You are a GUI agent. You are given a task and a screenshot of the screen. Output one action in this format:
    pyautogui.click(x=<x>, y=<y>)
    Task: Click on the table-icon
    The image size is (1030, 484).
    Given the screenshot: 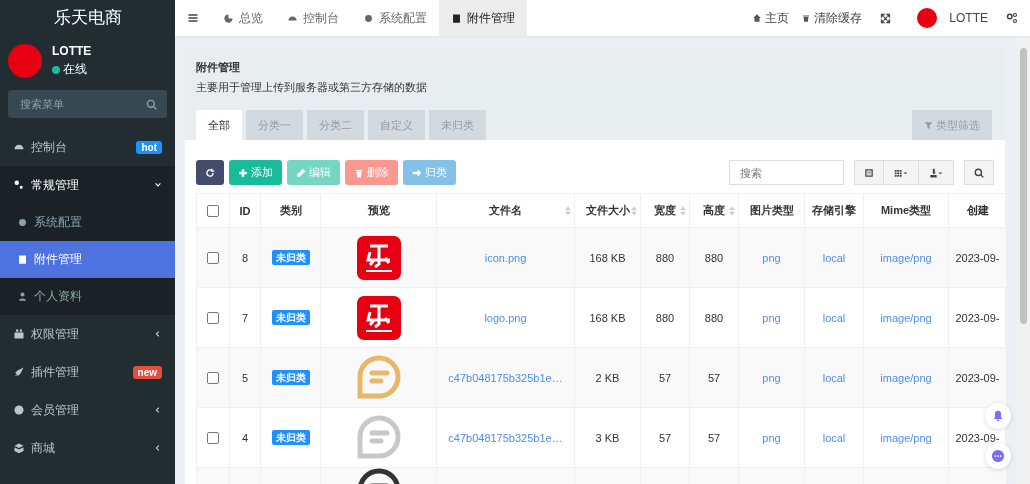 What is the action you would take?
    pyautogui.click(x=869, y=172)
    